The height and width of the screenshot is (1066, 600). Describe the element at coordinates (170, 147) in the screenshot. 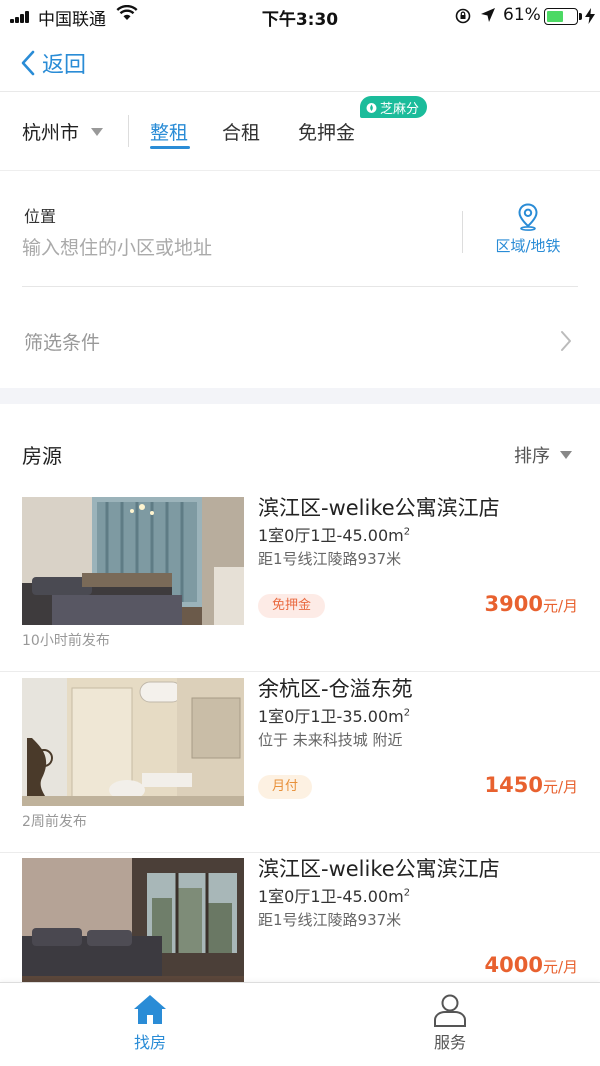

I see `active-tab-indicator` at that location.